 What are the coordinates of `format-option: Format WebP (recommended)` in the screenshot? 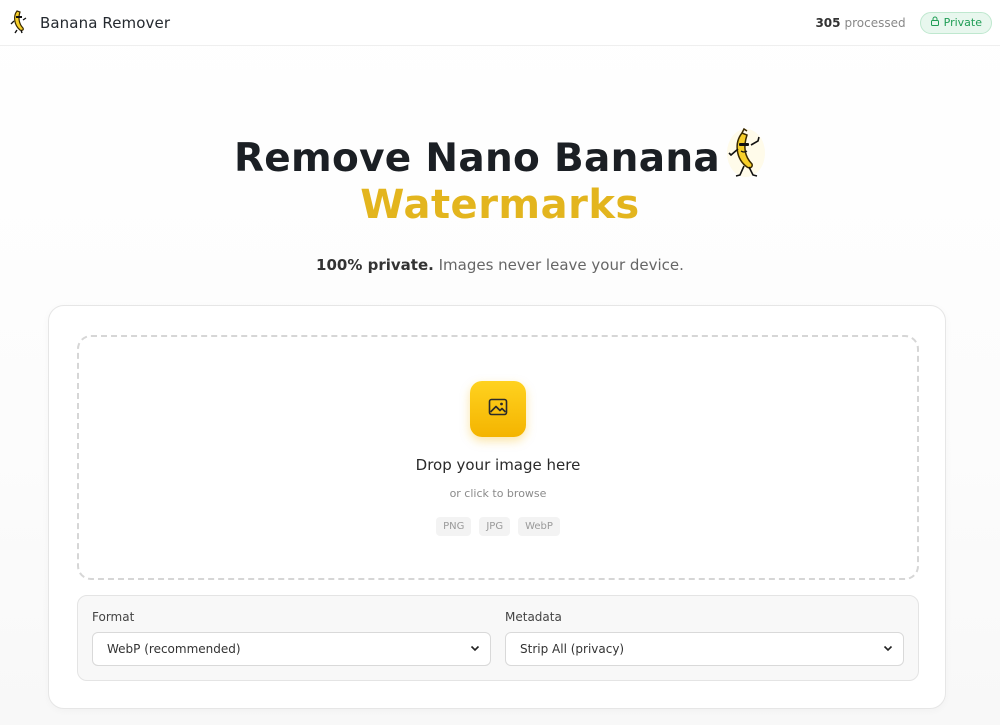 It's located at (291, 645).